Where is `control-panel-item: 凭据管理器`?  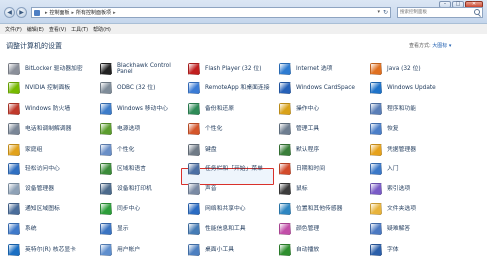 control-panel-item: 凭据管理器 is located at coordinates (393, 150).